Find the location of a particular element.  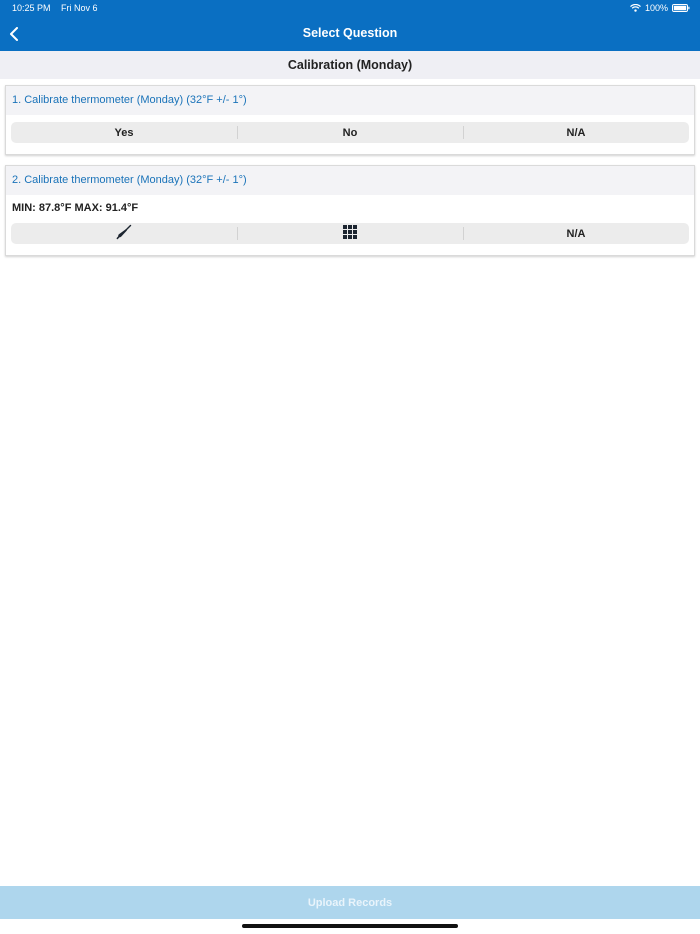

answer-yes-button: Yes is located at coordinates (124, 132).